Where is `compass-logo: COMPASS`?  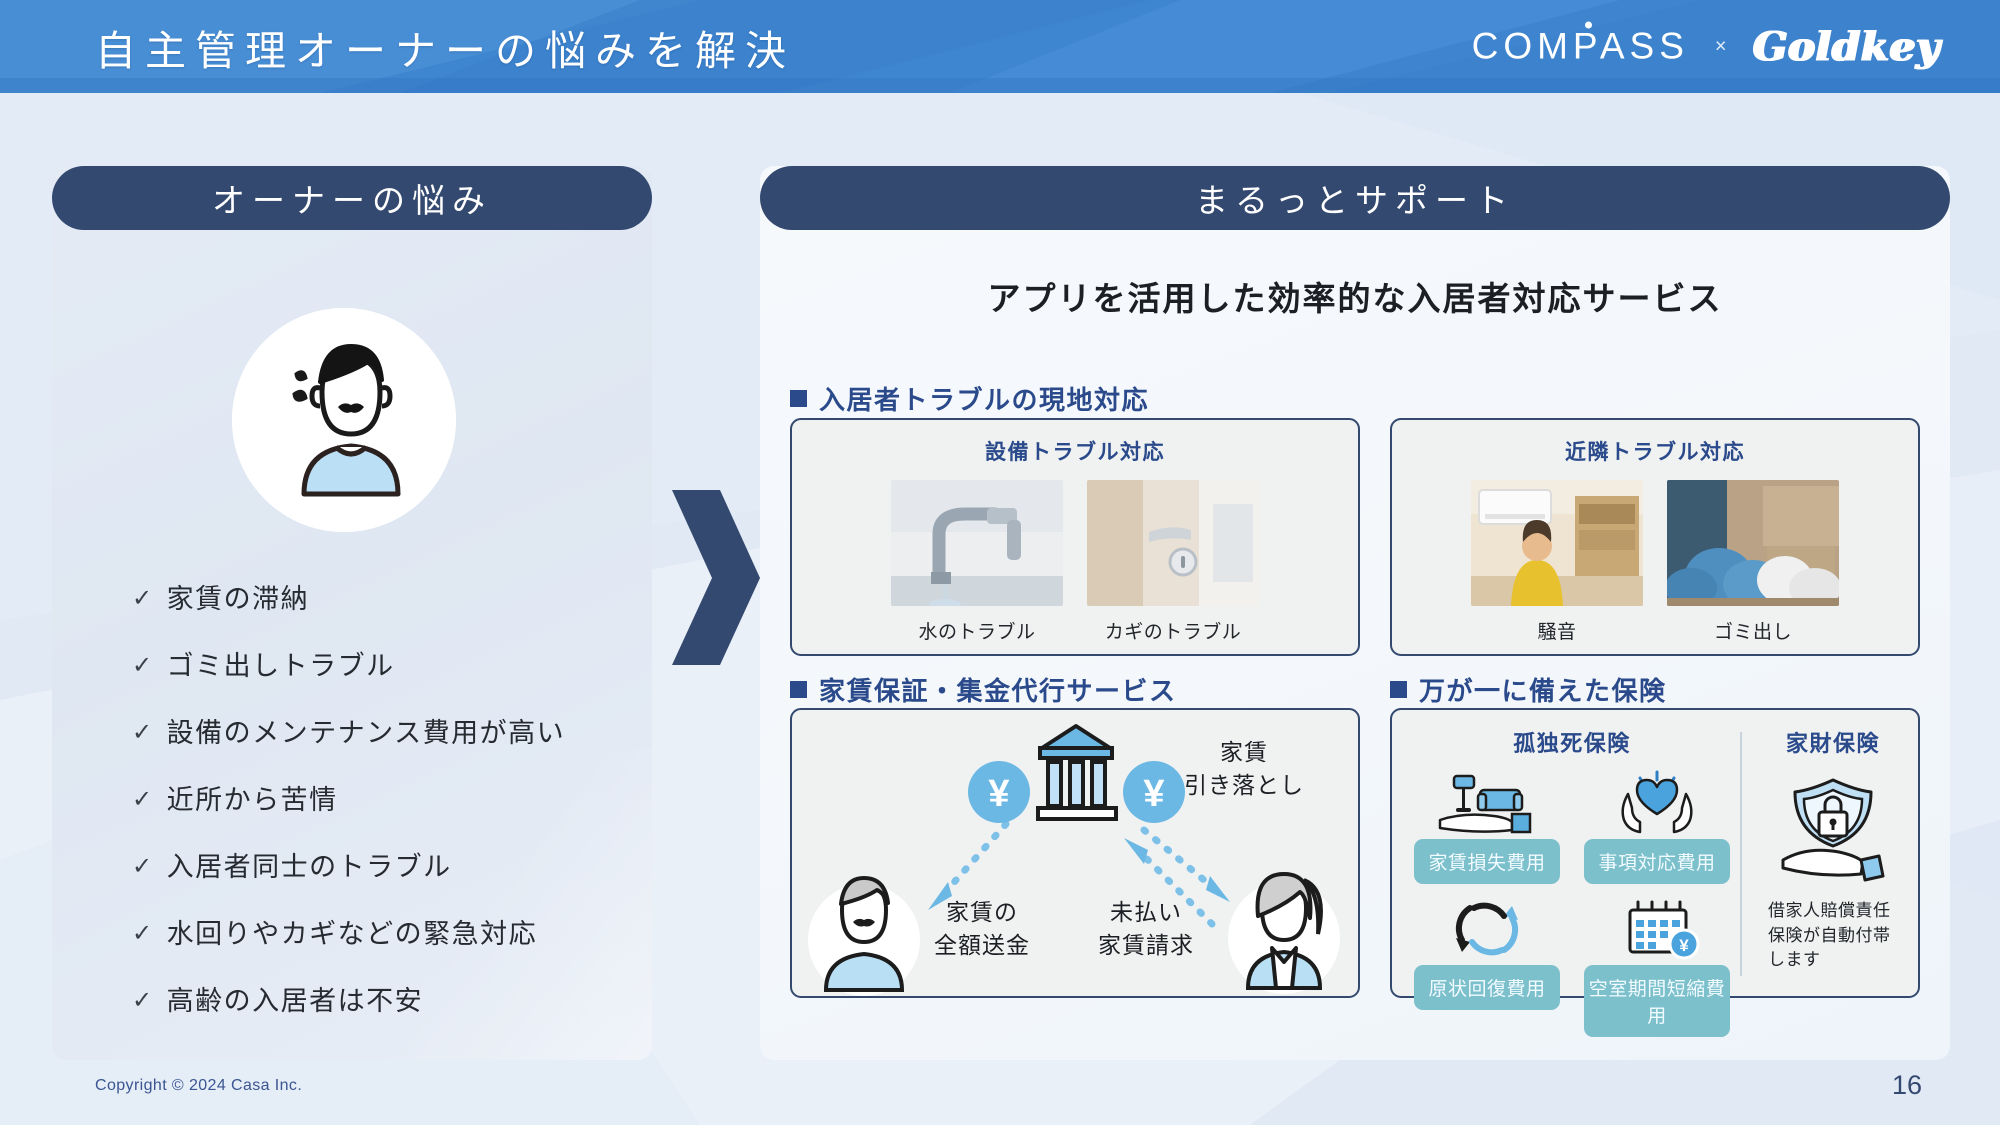
compass-logo: COMPASS is located at coordinates (1580, 44).